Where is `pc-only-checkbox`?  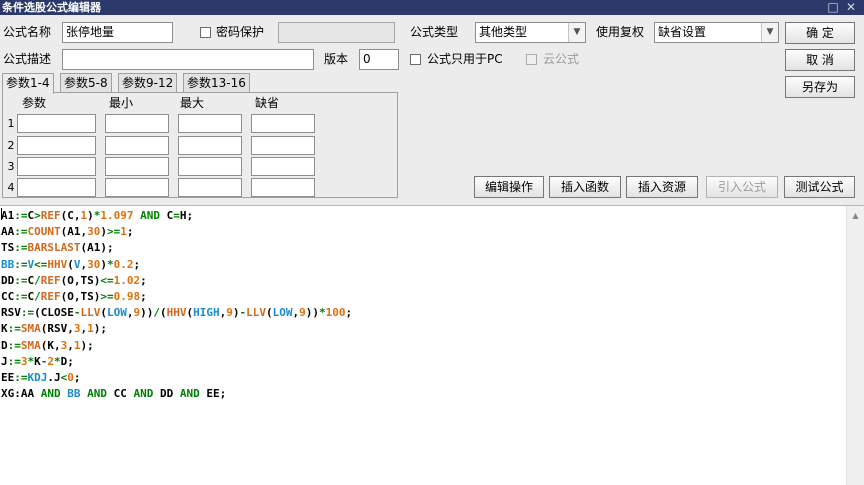 pc-only-checkbox is located at coordinates (415, 59).